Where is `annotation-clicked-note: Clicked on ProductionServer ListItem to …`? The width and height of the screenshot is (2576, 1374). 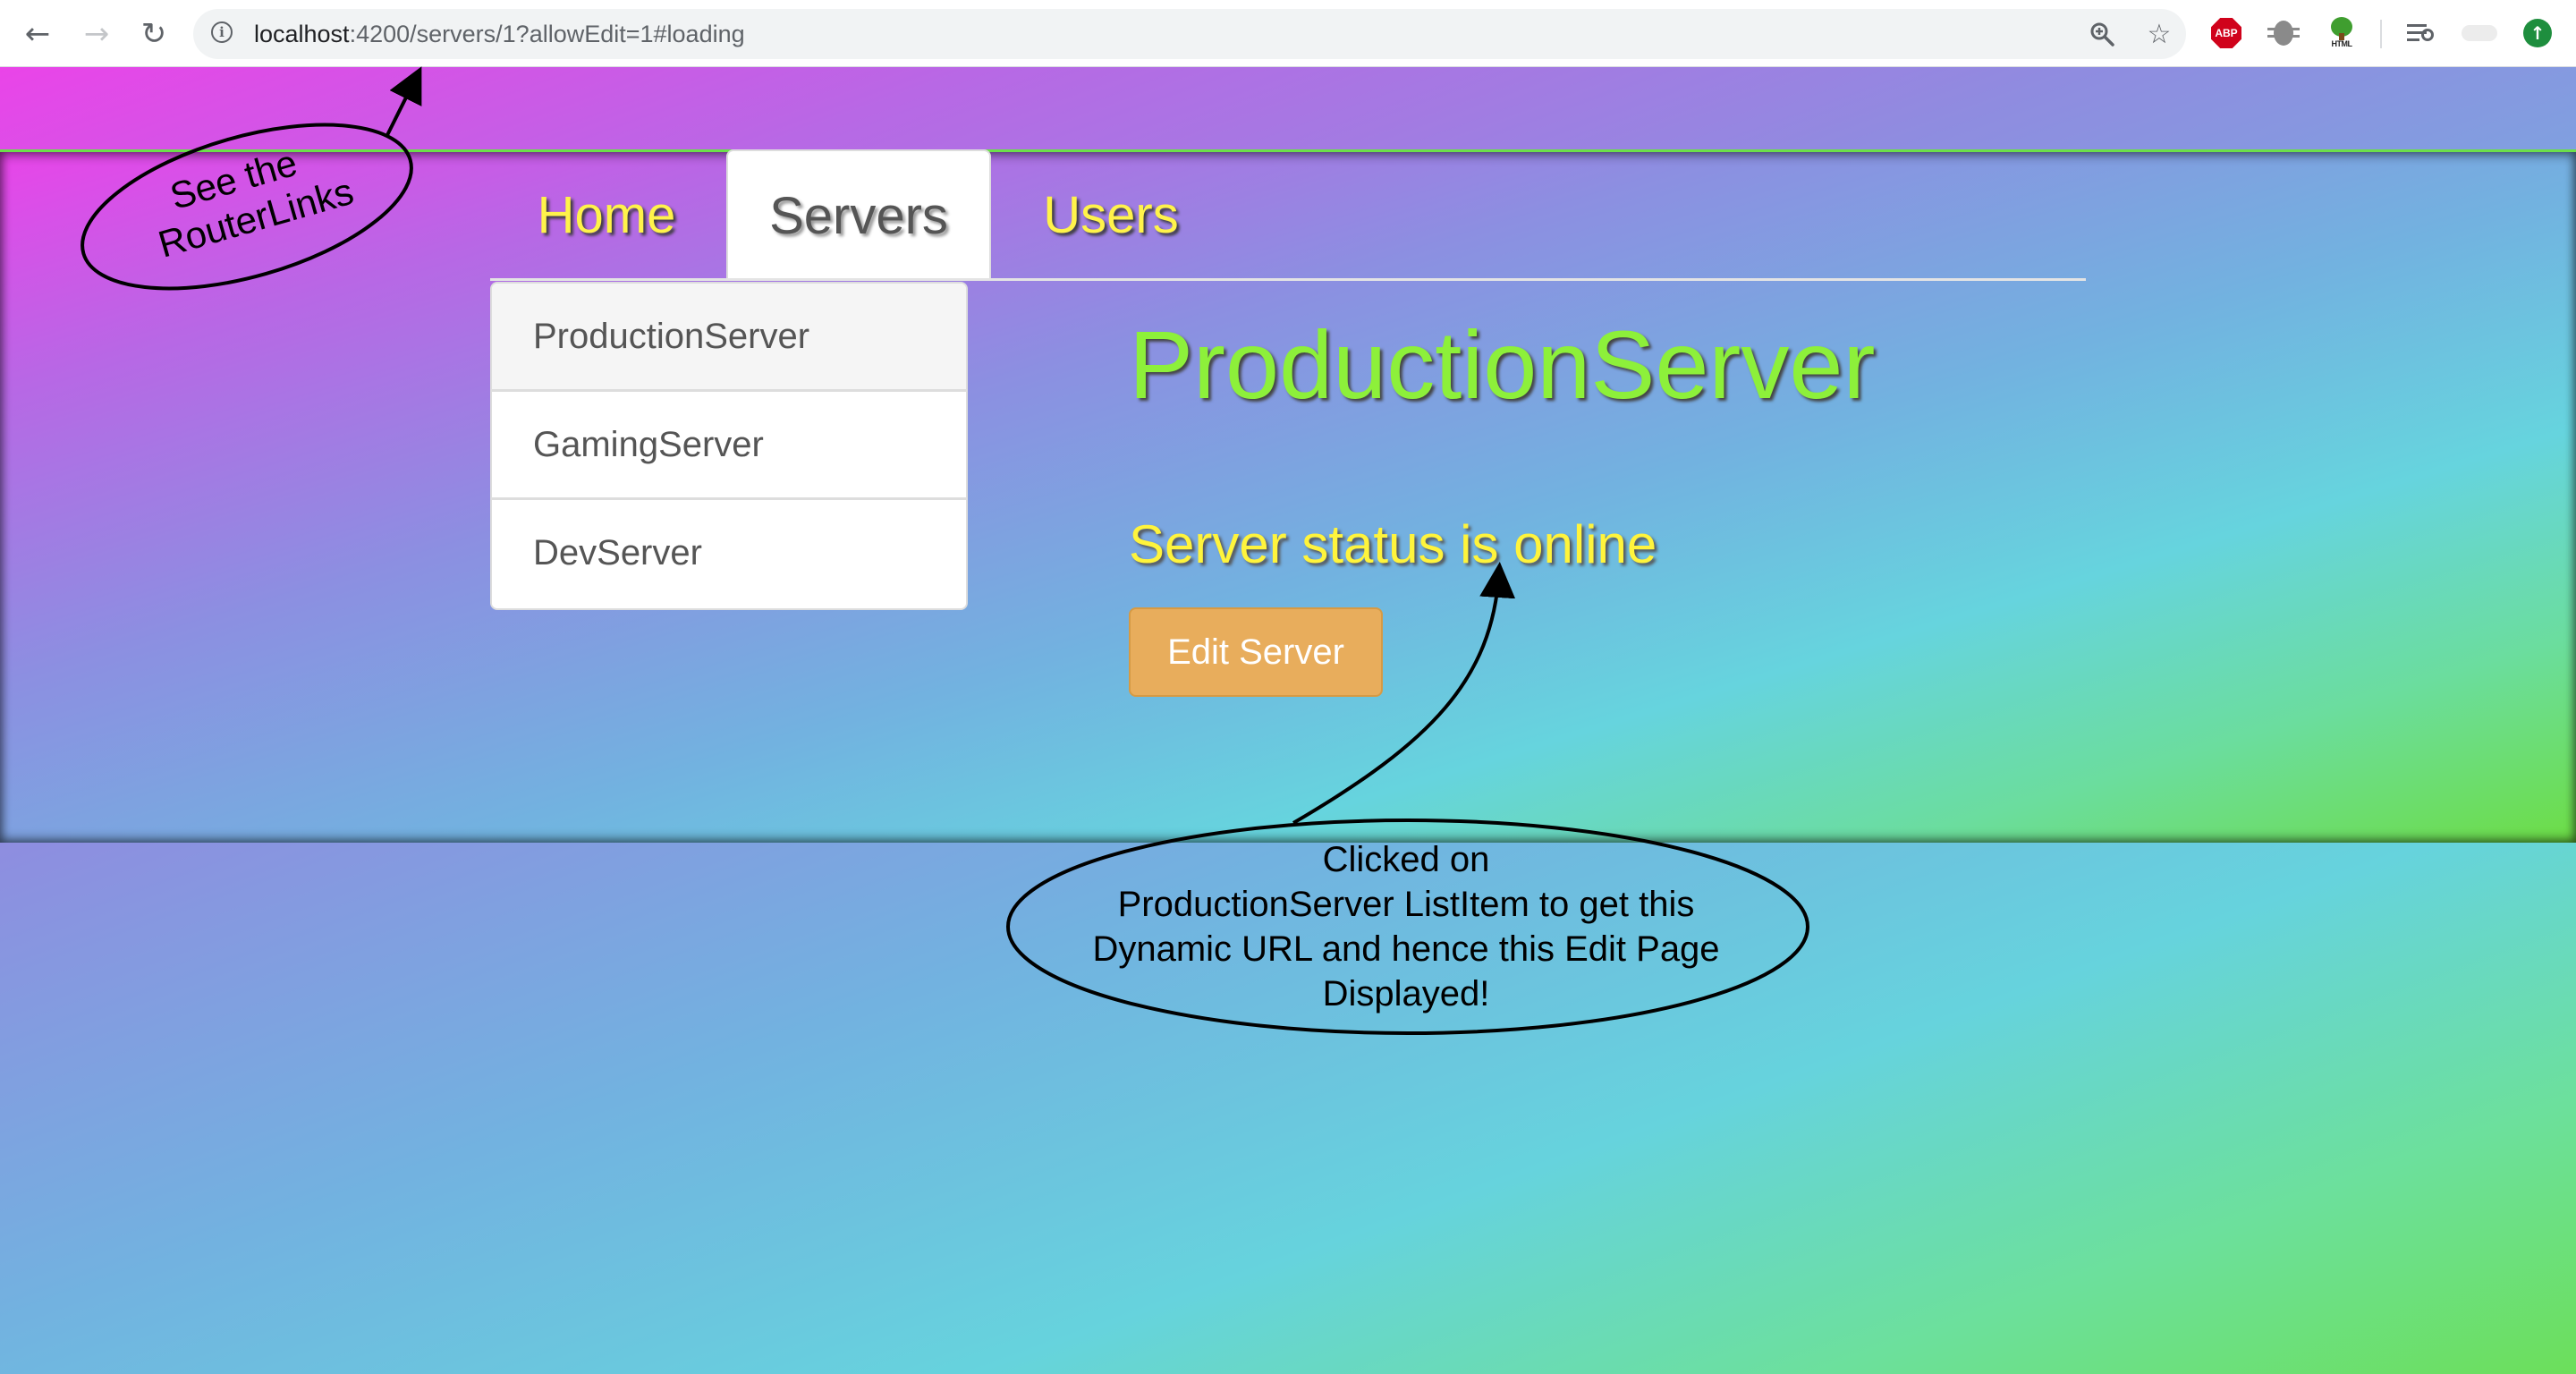
annotation-clicked-note: Clicked on ProductionServer ListItem to … is located at coordinates (1406, 927).